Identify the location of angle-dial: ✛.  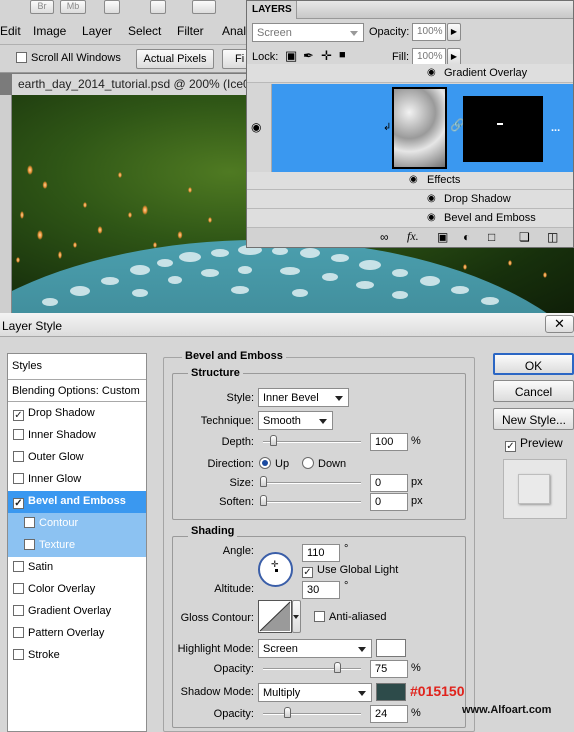
(275, 569).